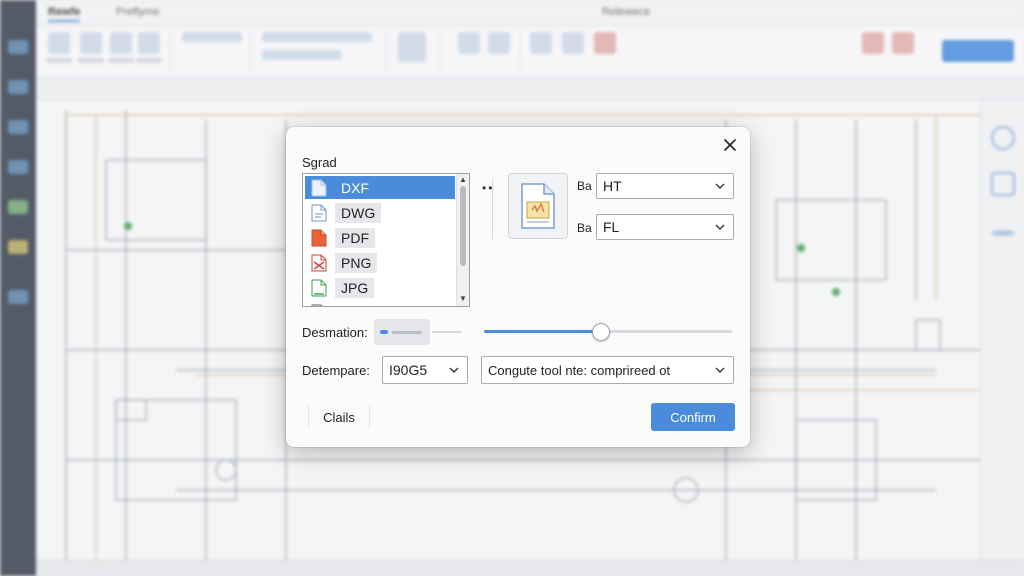 This screenshot has height=576, width=1024. I want to click on format-label: DXF, so click(355, 187).